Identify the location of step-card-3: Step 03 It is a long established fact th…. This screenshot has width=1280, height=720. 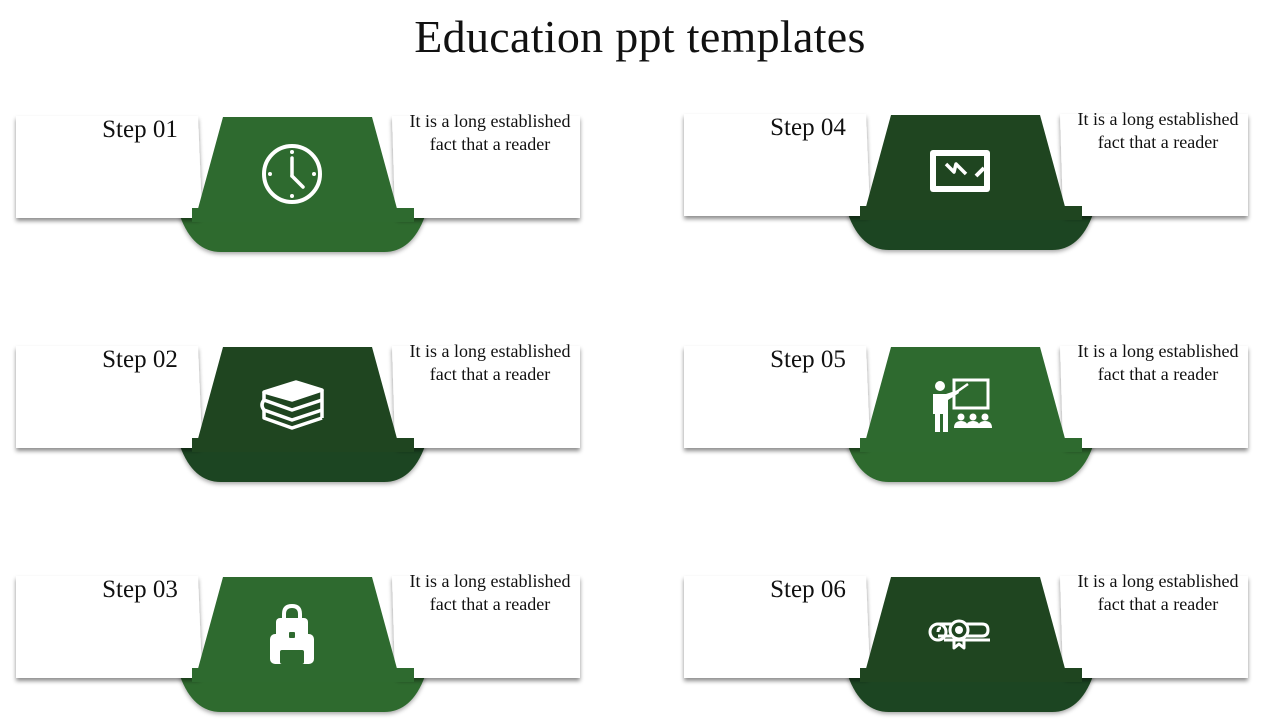
(302, 639).